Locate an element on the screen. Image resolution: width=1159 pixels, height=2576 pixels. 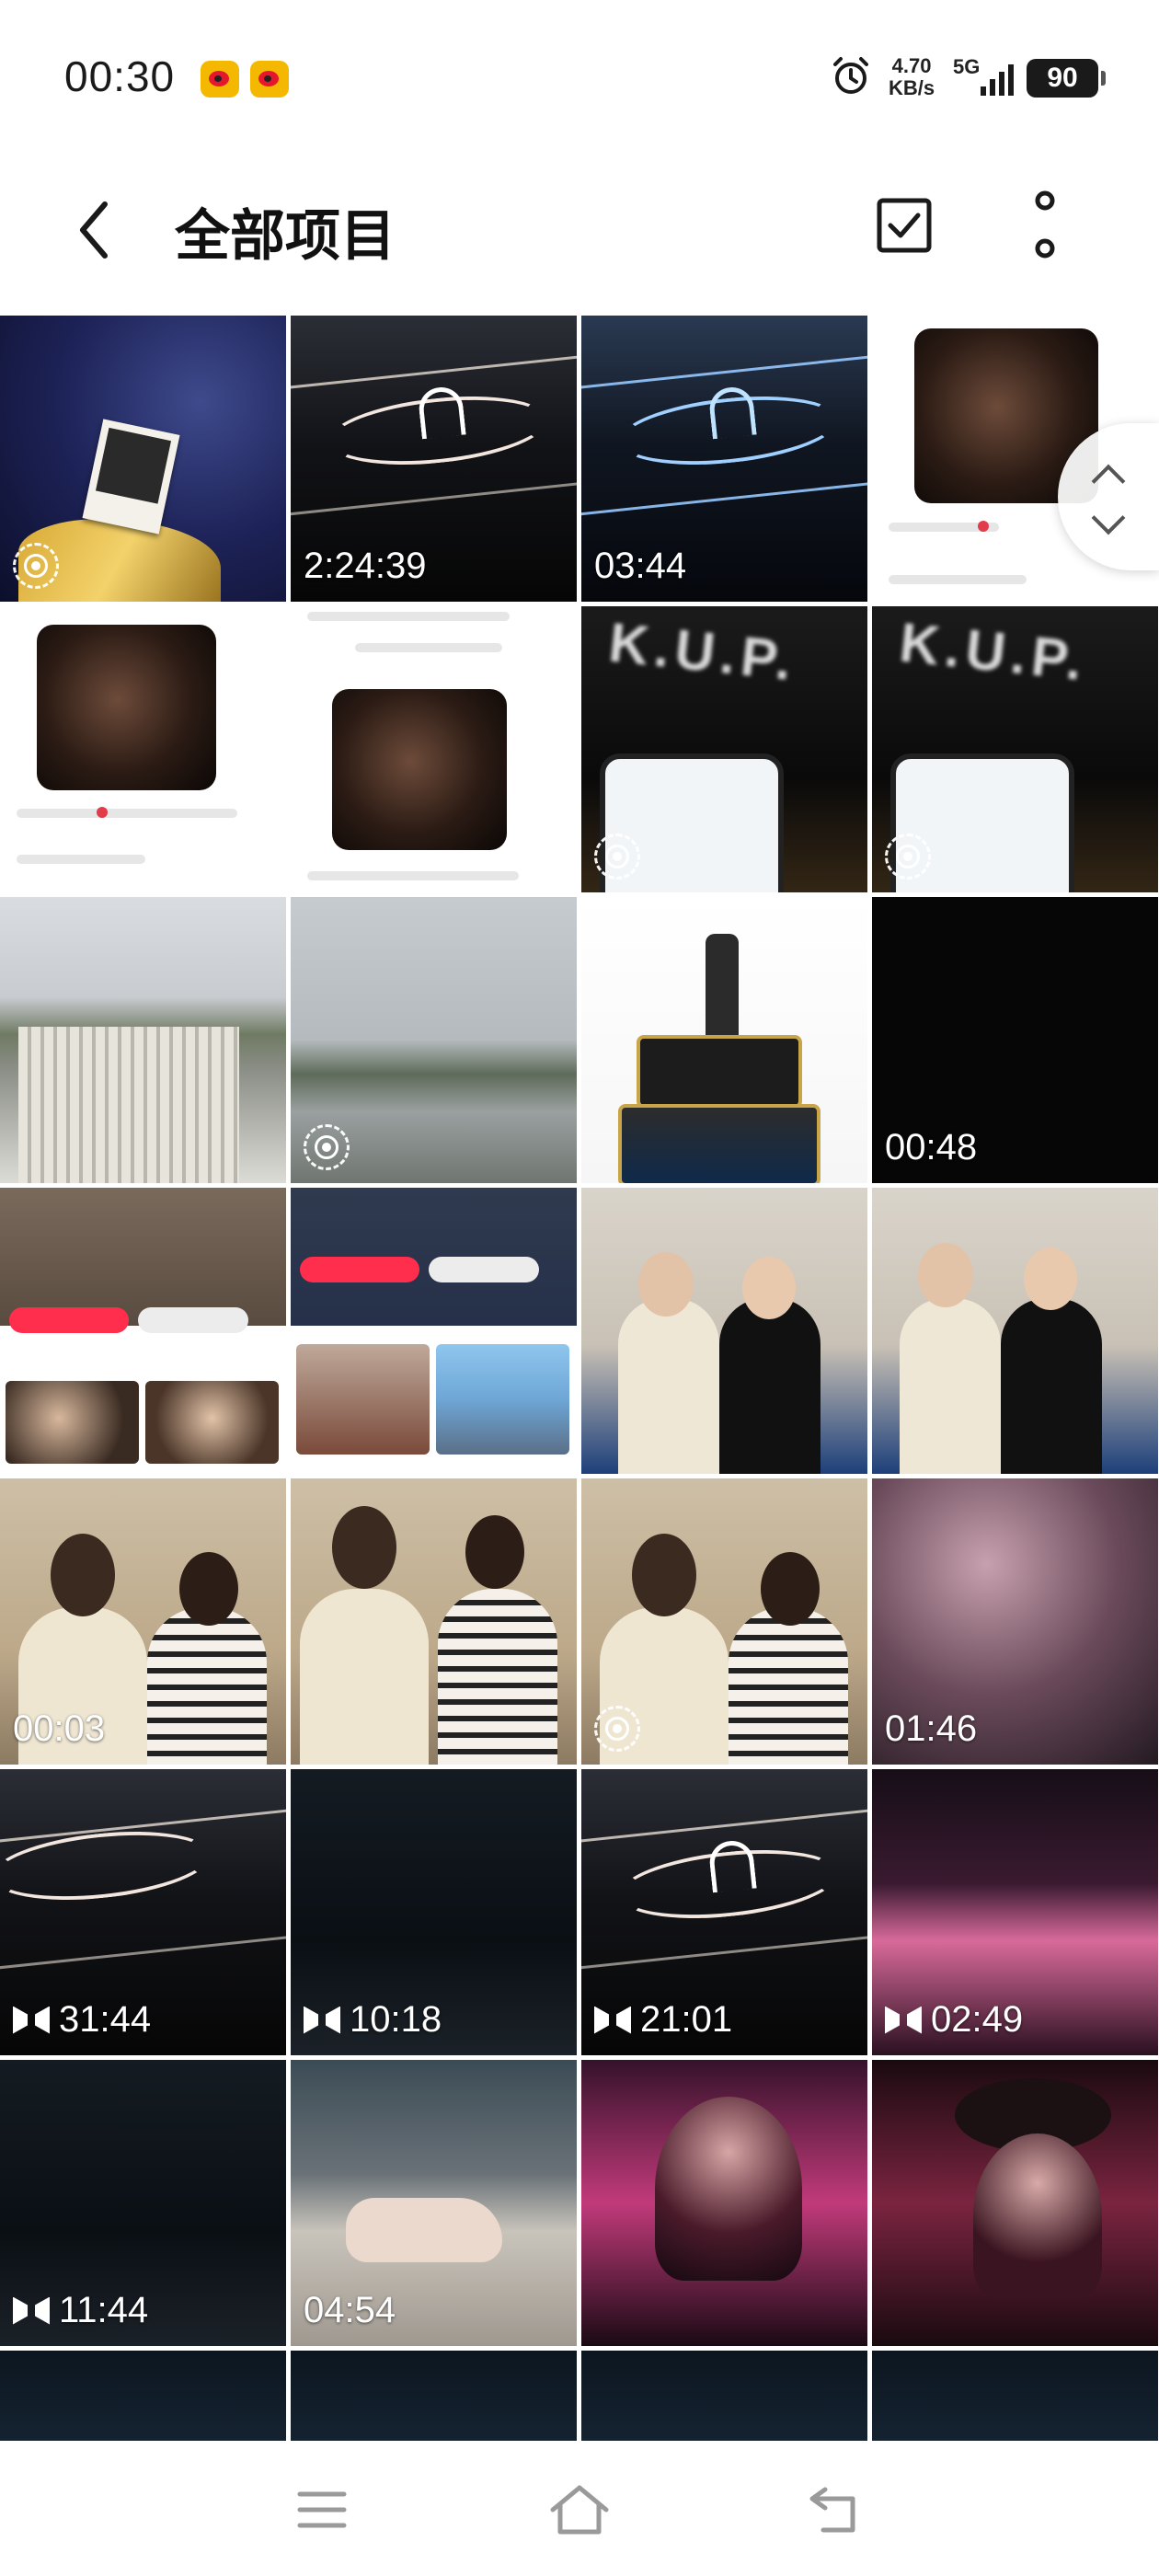
media-tile: 03:44 is located at coordinates (724, 459).